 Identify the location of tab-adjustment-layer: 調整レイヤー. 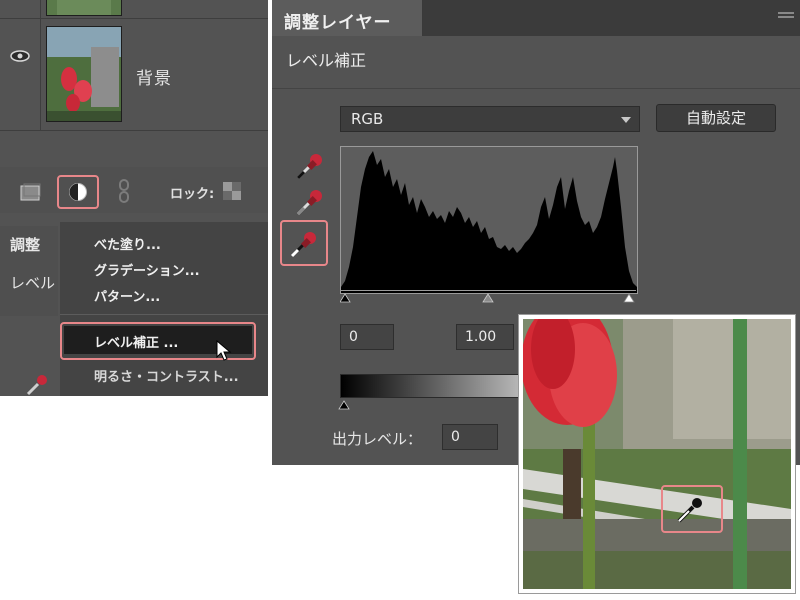
(347, 18).